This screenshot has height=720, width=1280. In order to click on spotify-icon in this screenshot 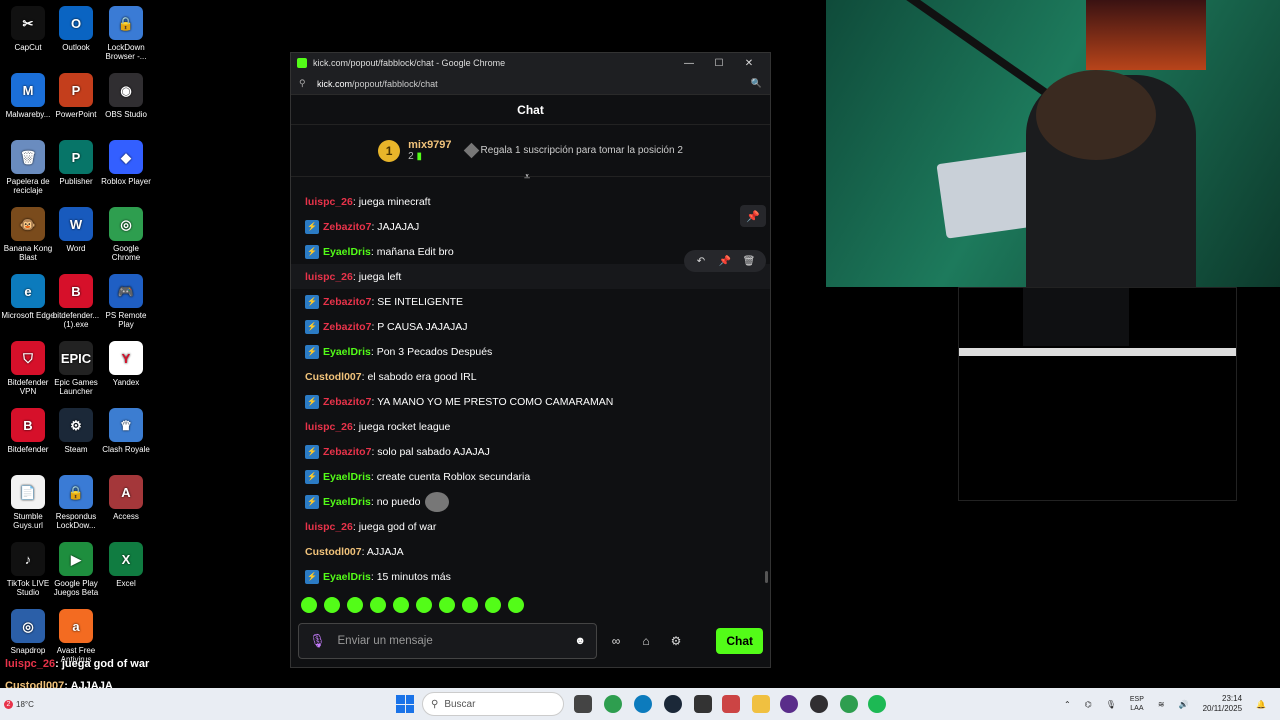, I will do `click(877, 704)`.